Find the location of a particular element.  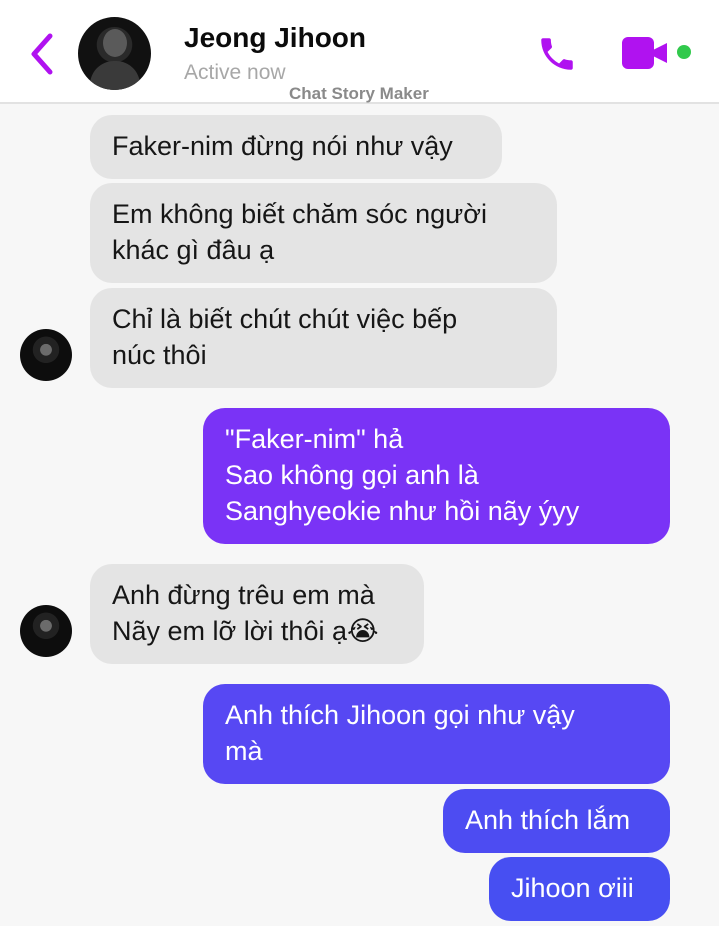

message-bubble-incoming: Chỉ là biết chút chút việc bếp núc thôi is located at coordinates (323, 338).